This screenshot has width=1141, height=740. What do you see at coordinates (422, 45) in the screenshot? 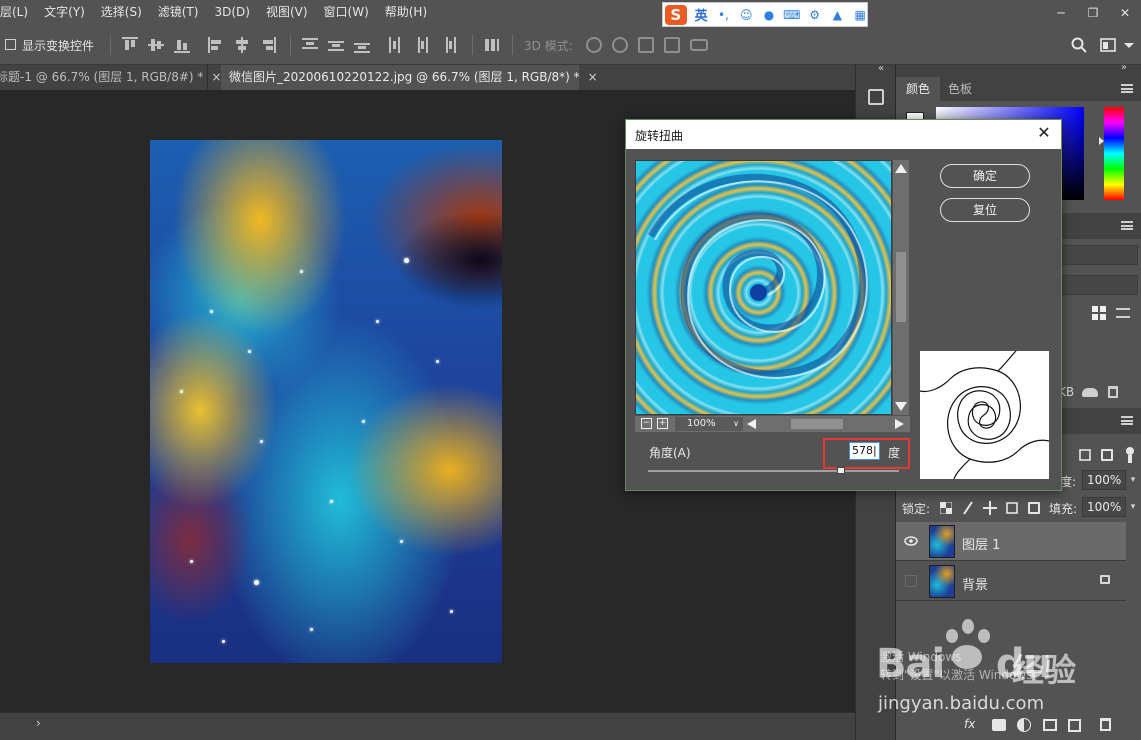
I see `distribute-hcenter-icon` at bounding box center [422, 45].